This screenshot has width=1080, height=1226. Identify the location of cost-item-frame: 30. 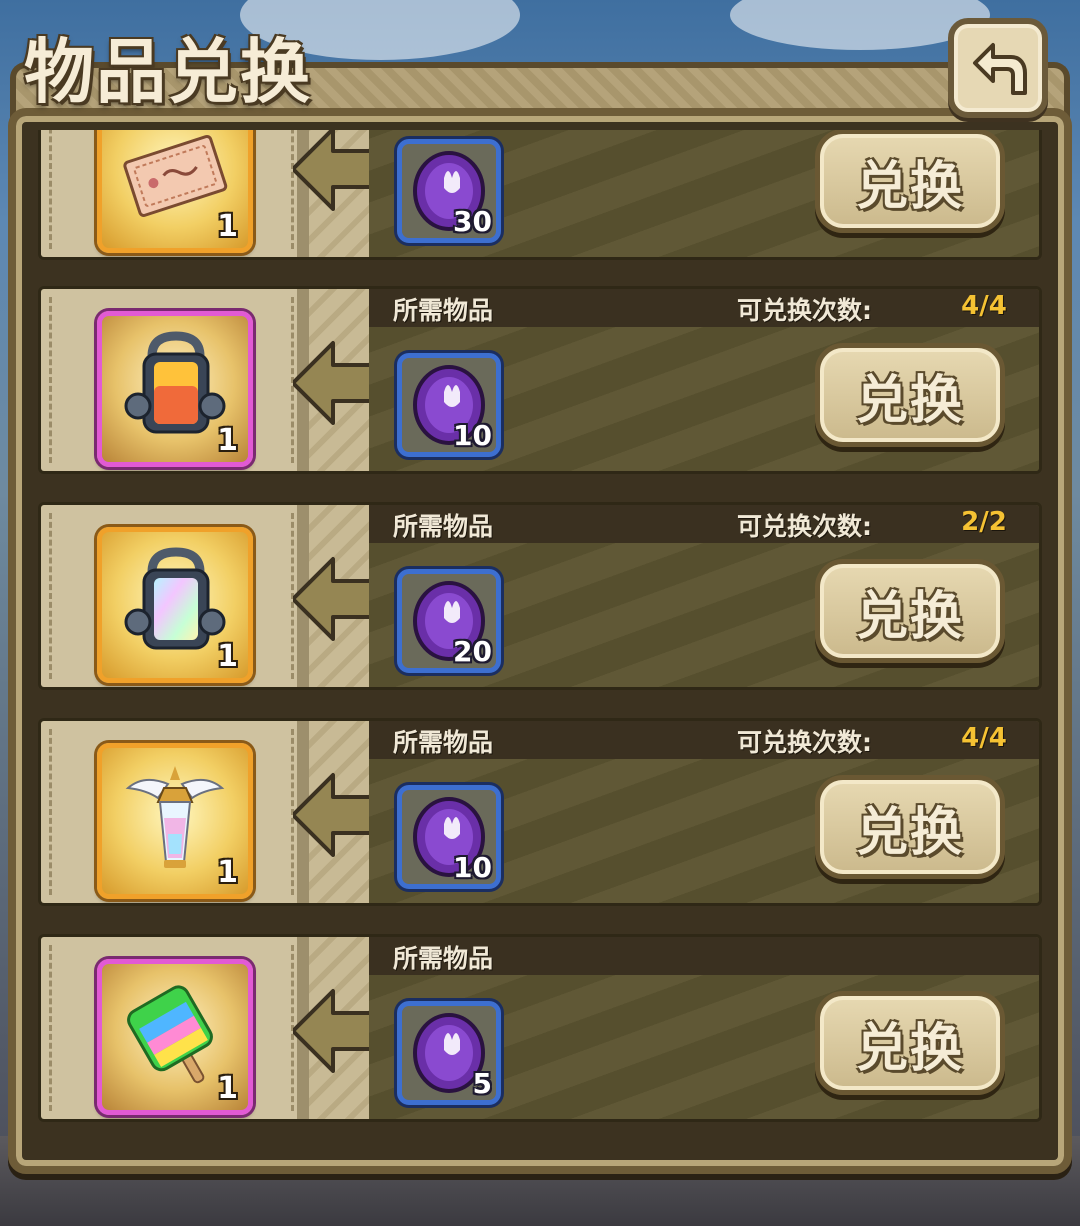
(449, 191).